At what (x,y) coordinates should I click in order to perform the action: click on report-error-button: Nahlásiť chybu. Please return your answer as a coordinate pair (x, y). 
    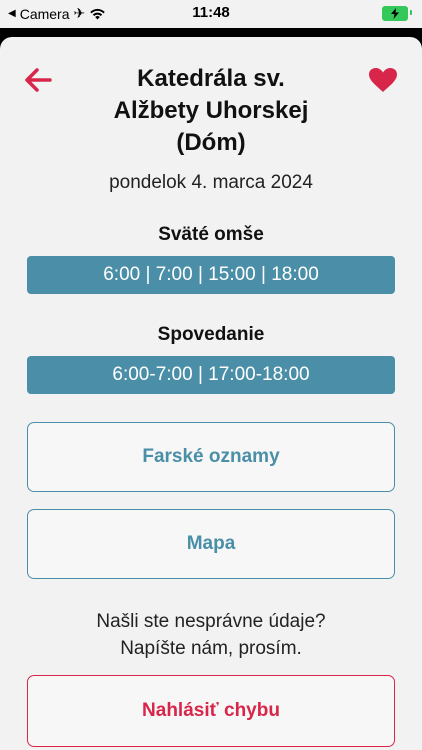
    Looking at the image, I should click on (211, 711).